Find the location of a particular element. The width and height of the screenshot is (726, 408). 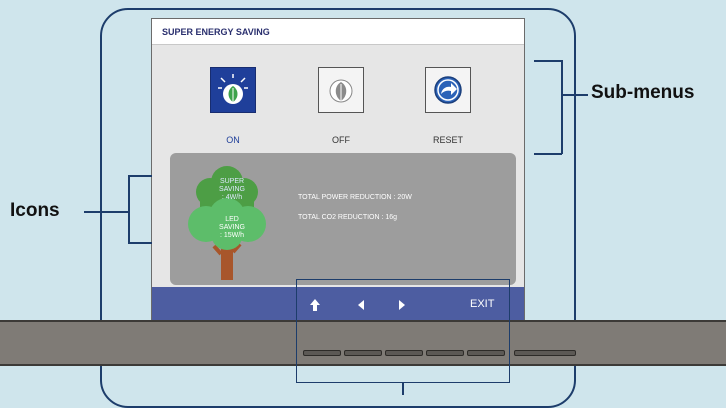

submenu-on-button is located at coordinates (233, 90).